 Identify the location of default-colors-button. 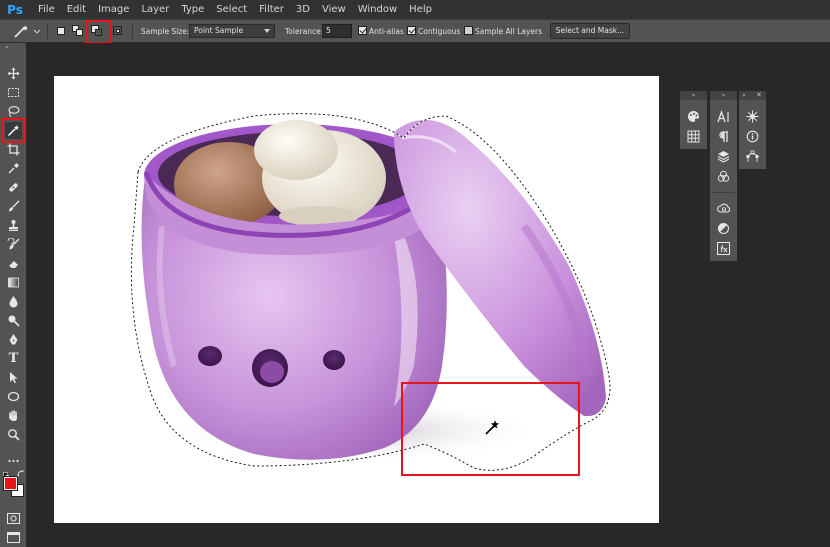
(6, 471).